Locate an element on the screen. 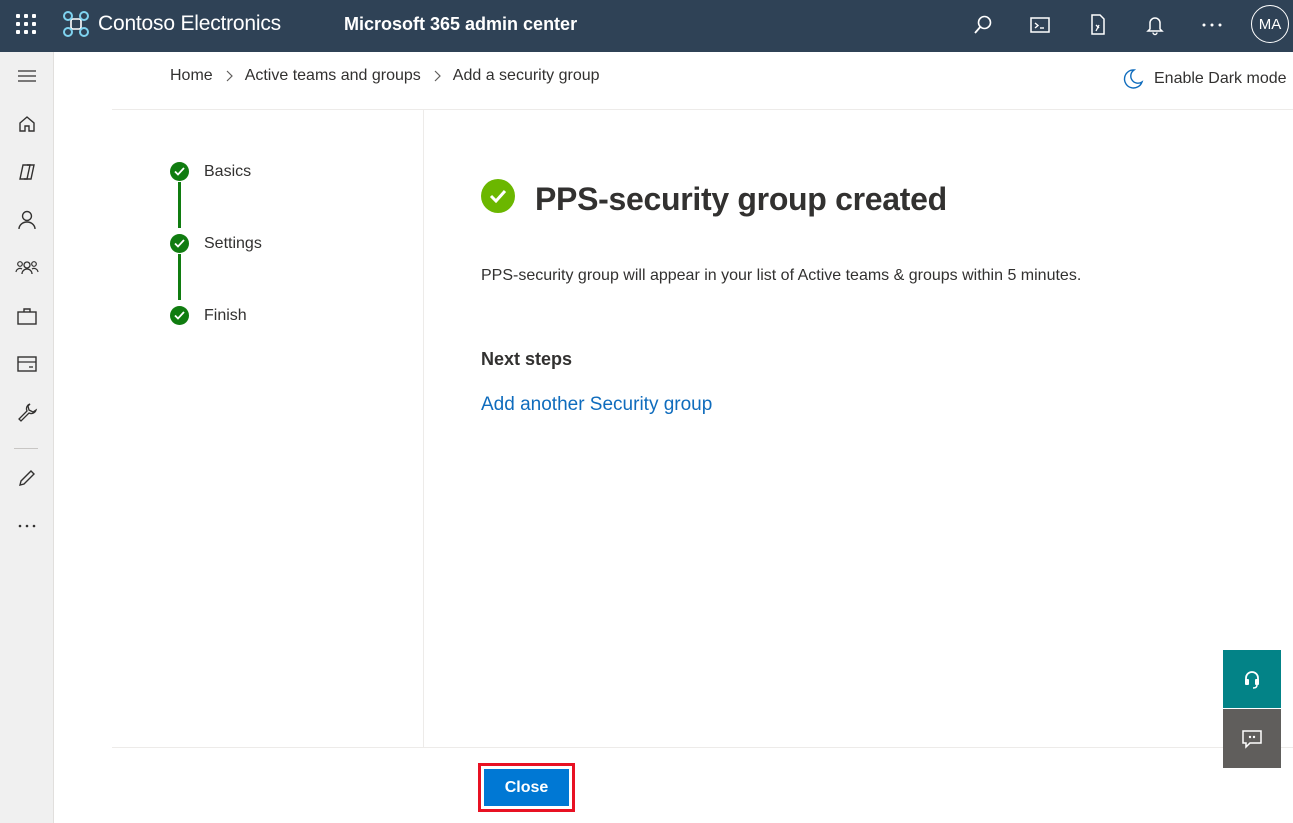  help-support-button is located at coordinates (1252, 679).